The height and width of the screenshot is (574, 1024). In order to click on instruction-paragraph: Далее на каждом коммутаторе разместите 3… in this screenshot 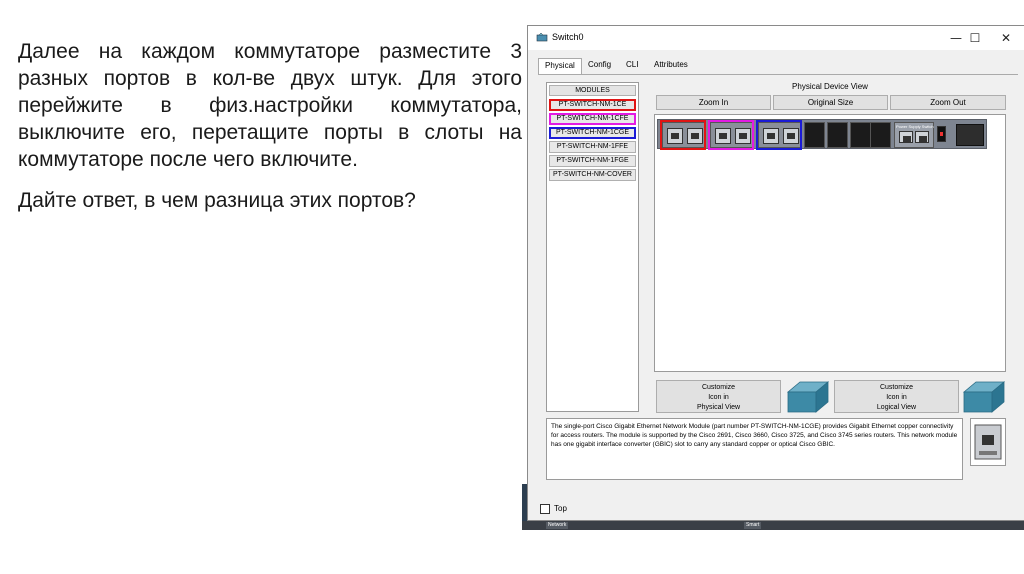, I will do `click(270, 105)`.